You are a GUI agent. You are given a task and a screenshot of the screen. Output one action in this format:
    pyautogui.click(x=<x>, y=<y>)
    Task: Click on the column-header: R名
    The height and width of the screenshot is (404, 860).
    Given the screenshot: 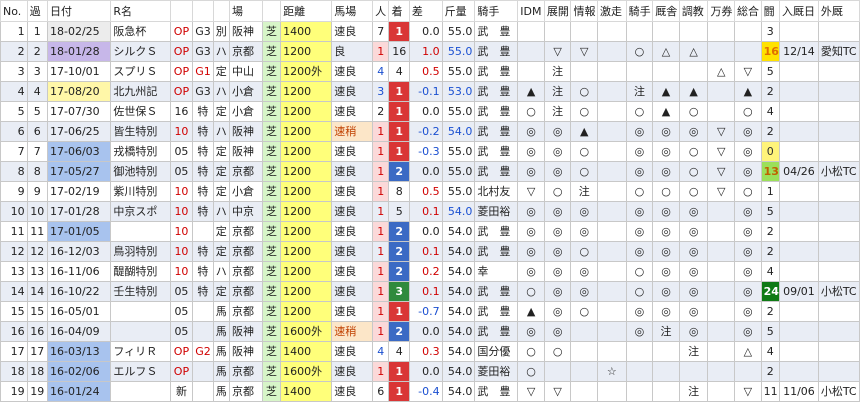 What is the action you would take?
    pyautogui.click(x=140, y=11)
    